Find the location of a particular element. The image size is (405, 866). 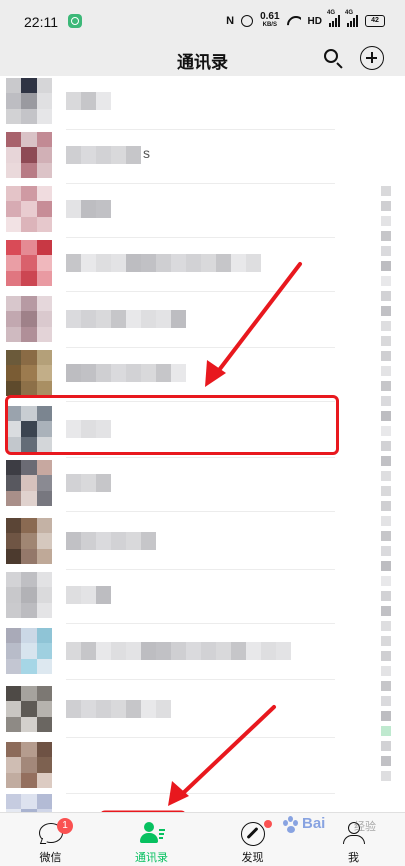

tab-contacts: 通讯录 is located at coordinates (151, 839).